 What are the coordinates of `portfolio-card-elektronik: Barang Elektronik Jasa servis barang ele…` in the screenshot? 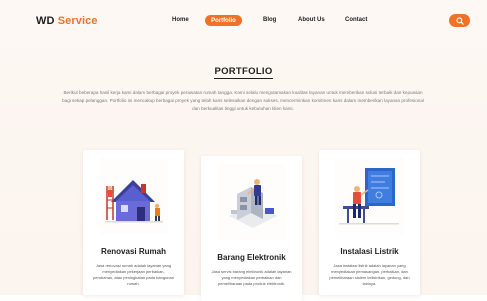 It's located at (251, 228).